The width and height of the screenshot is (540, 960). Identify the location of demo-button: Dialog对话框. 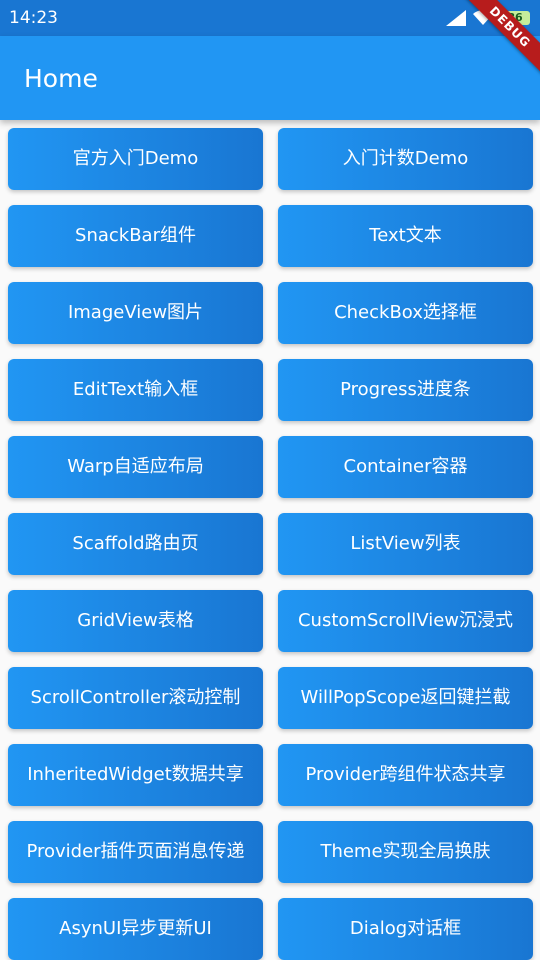
(405, 929).